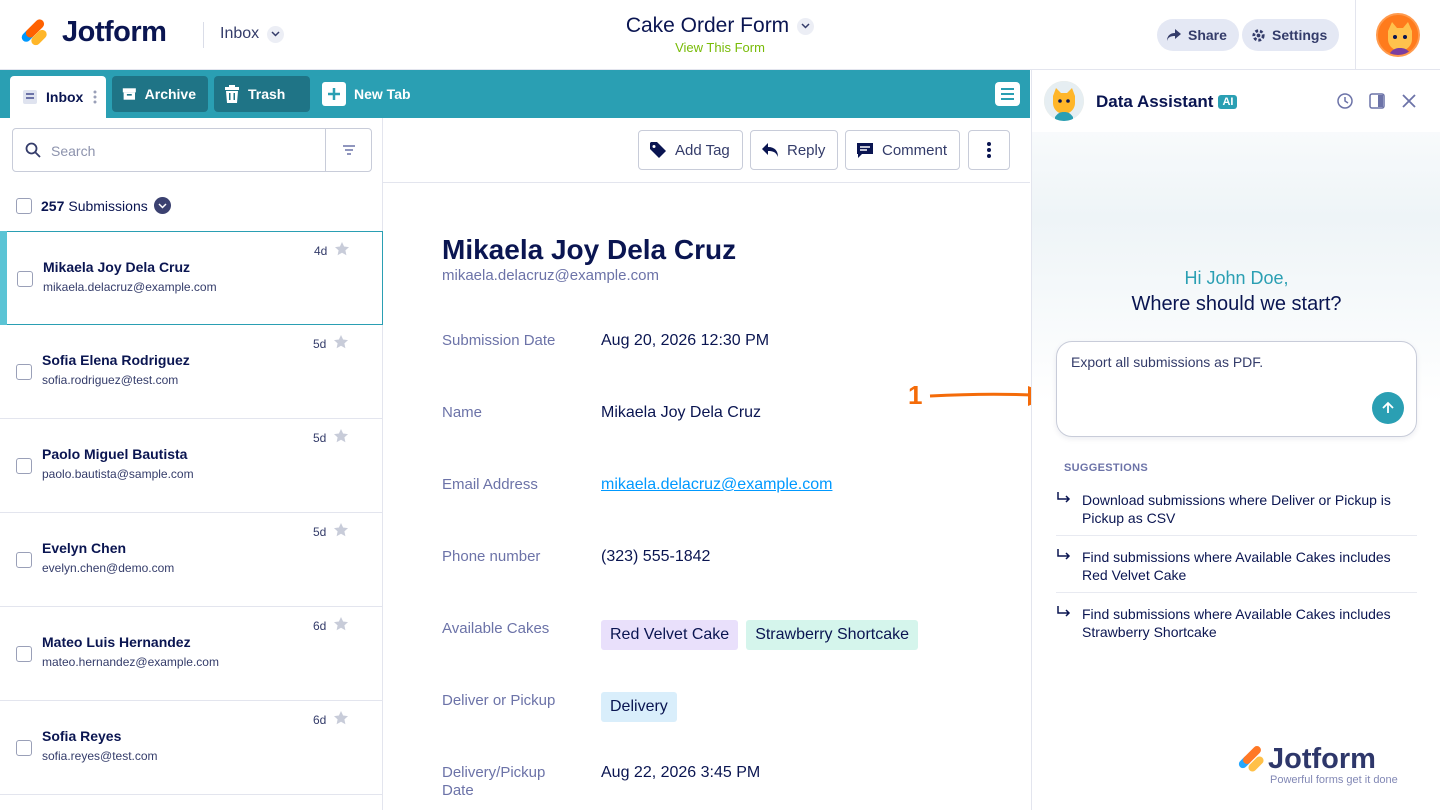 Image resolution: width=1440 pixels, height=810 pixels. I want to click on more-options-button, so click(989, 150).